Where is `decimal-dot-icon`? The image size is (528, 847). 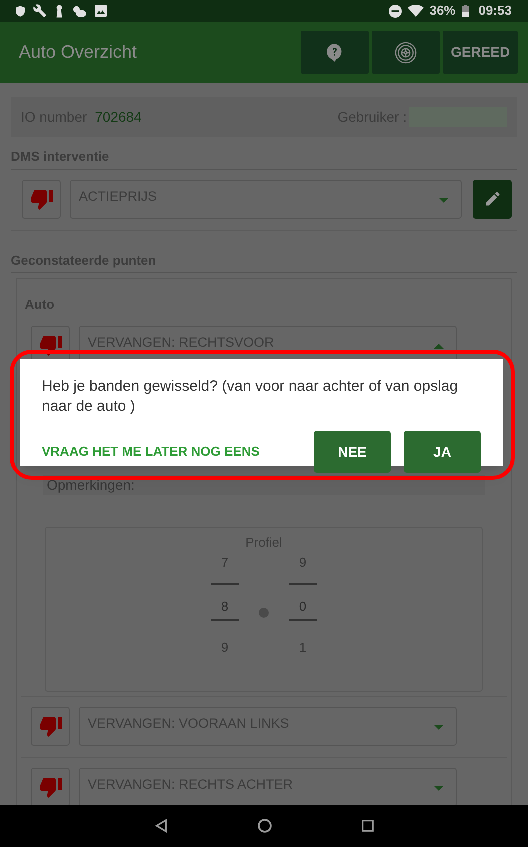
decimal-dot-icon is located at coordinates (264, 613).